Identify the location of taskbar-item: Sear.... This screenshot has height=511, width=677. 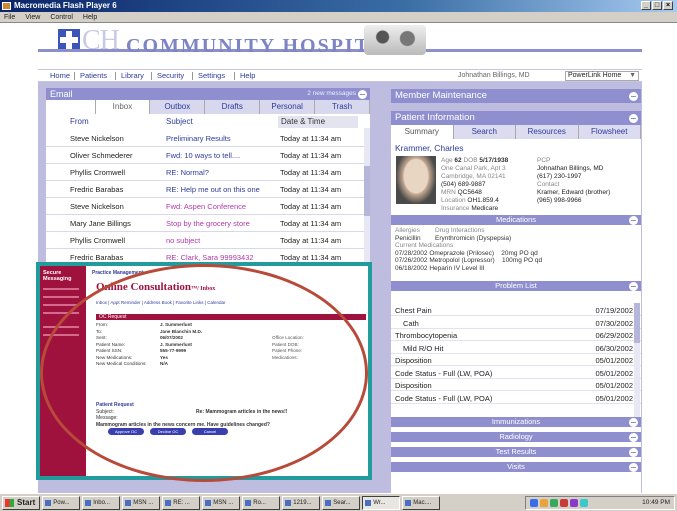
(341, 502).